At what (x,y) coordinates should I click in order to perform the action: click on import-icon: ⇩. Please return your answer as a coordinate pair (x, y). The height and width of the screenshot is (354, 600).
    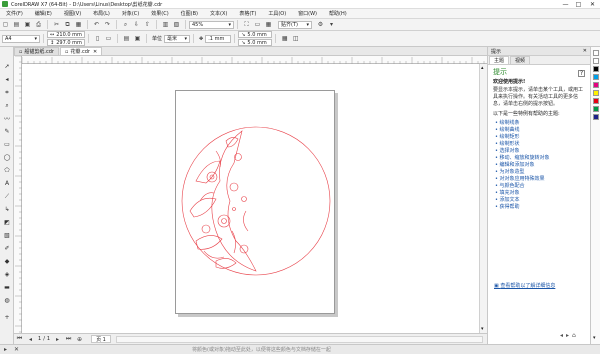
    Looking at the image, I should click on (136, 24).